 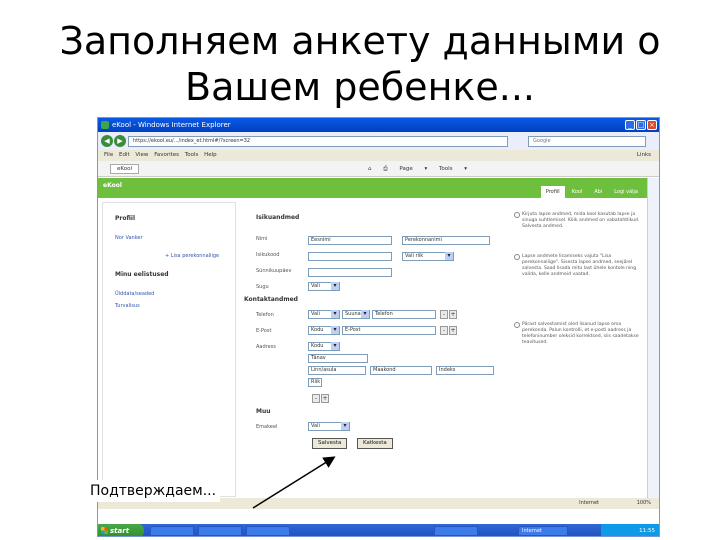 I want to click on language-select: Vali, so click(x=329, y=426).